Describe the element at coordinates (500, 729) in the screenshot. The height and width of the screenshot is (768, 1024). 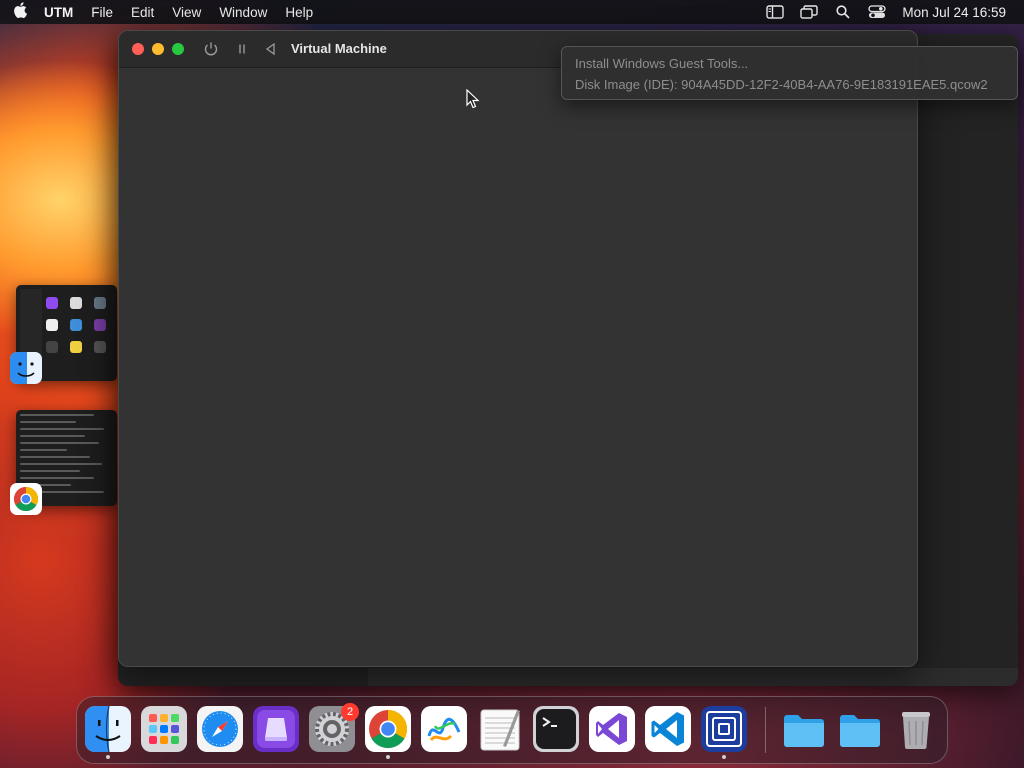
I see `dock-textedit-icon` at that location.